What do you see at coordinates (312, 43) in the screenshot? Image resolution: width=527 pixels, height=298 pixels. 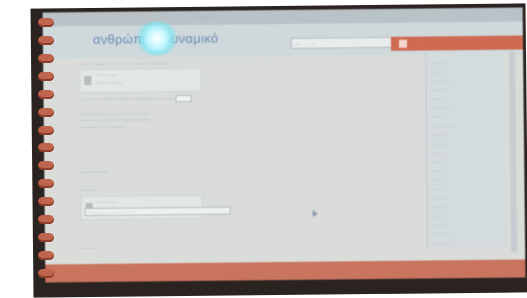 I see `search-button: →` at bounding box center [312, 43].